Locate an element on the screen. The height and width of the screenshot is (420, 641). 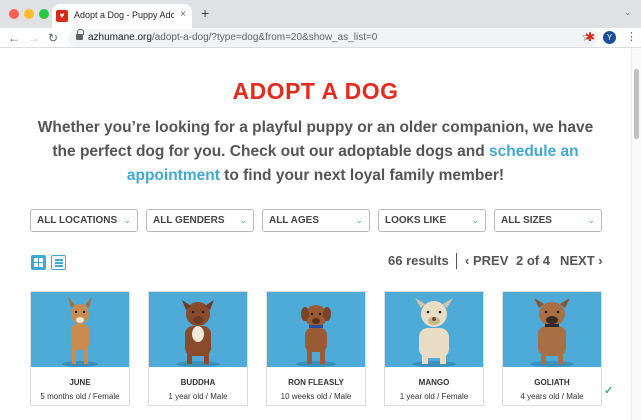
dog-card: GOLIATH 4 years old / Male is located at coordinates (552, 348).